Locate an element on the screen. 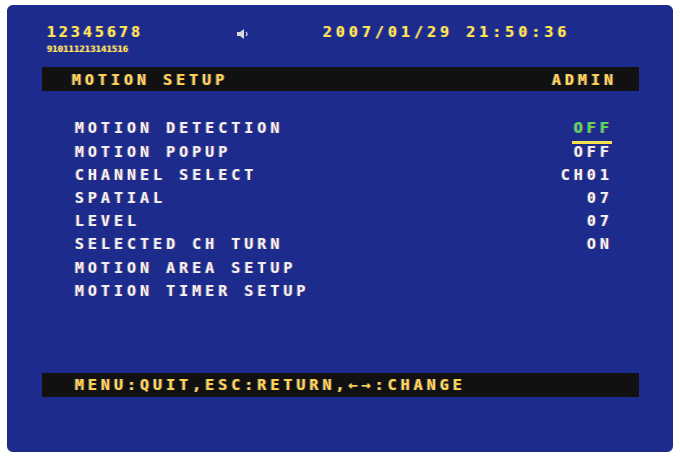  menu-item-channel-select: CHANNEL SELECT is located at coordinates (166, 175).